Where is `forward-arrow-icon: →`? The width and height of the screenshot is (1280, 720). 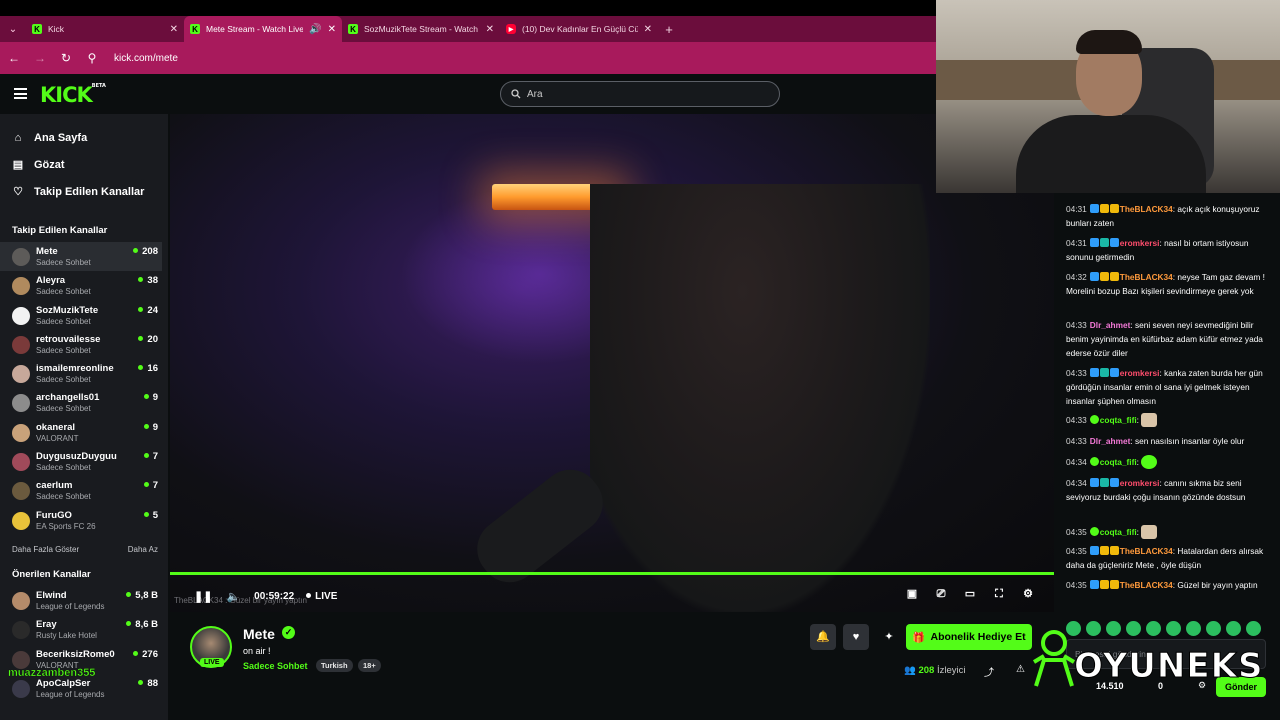
forward-arrow-icon: → is located at coordinates (40, 58).